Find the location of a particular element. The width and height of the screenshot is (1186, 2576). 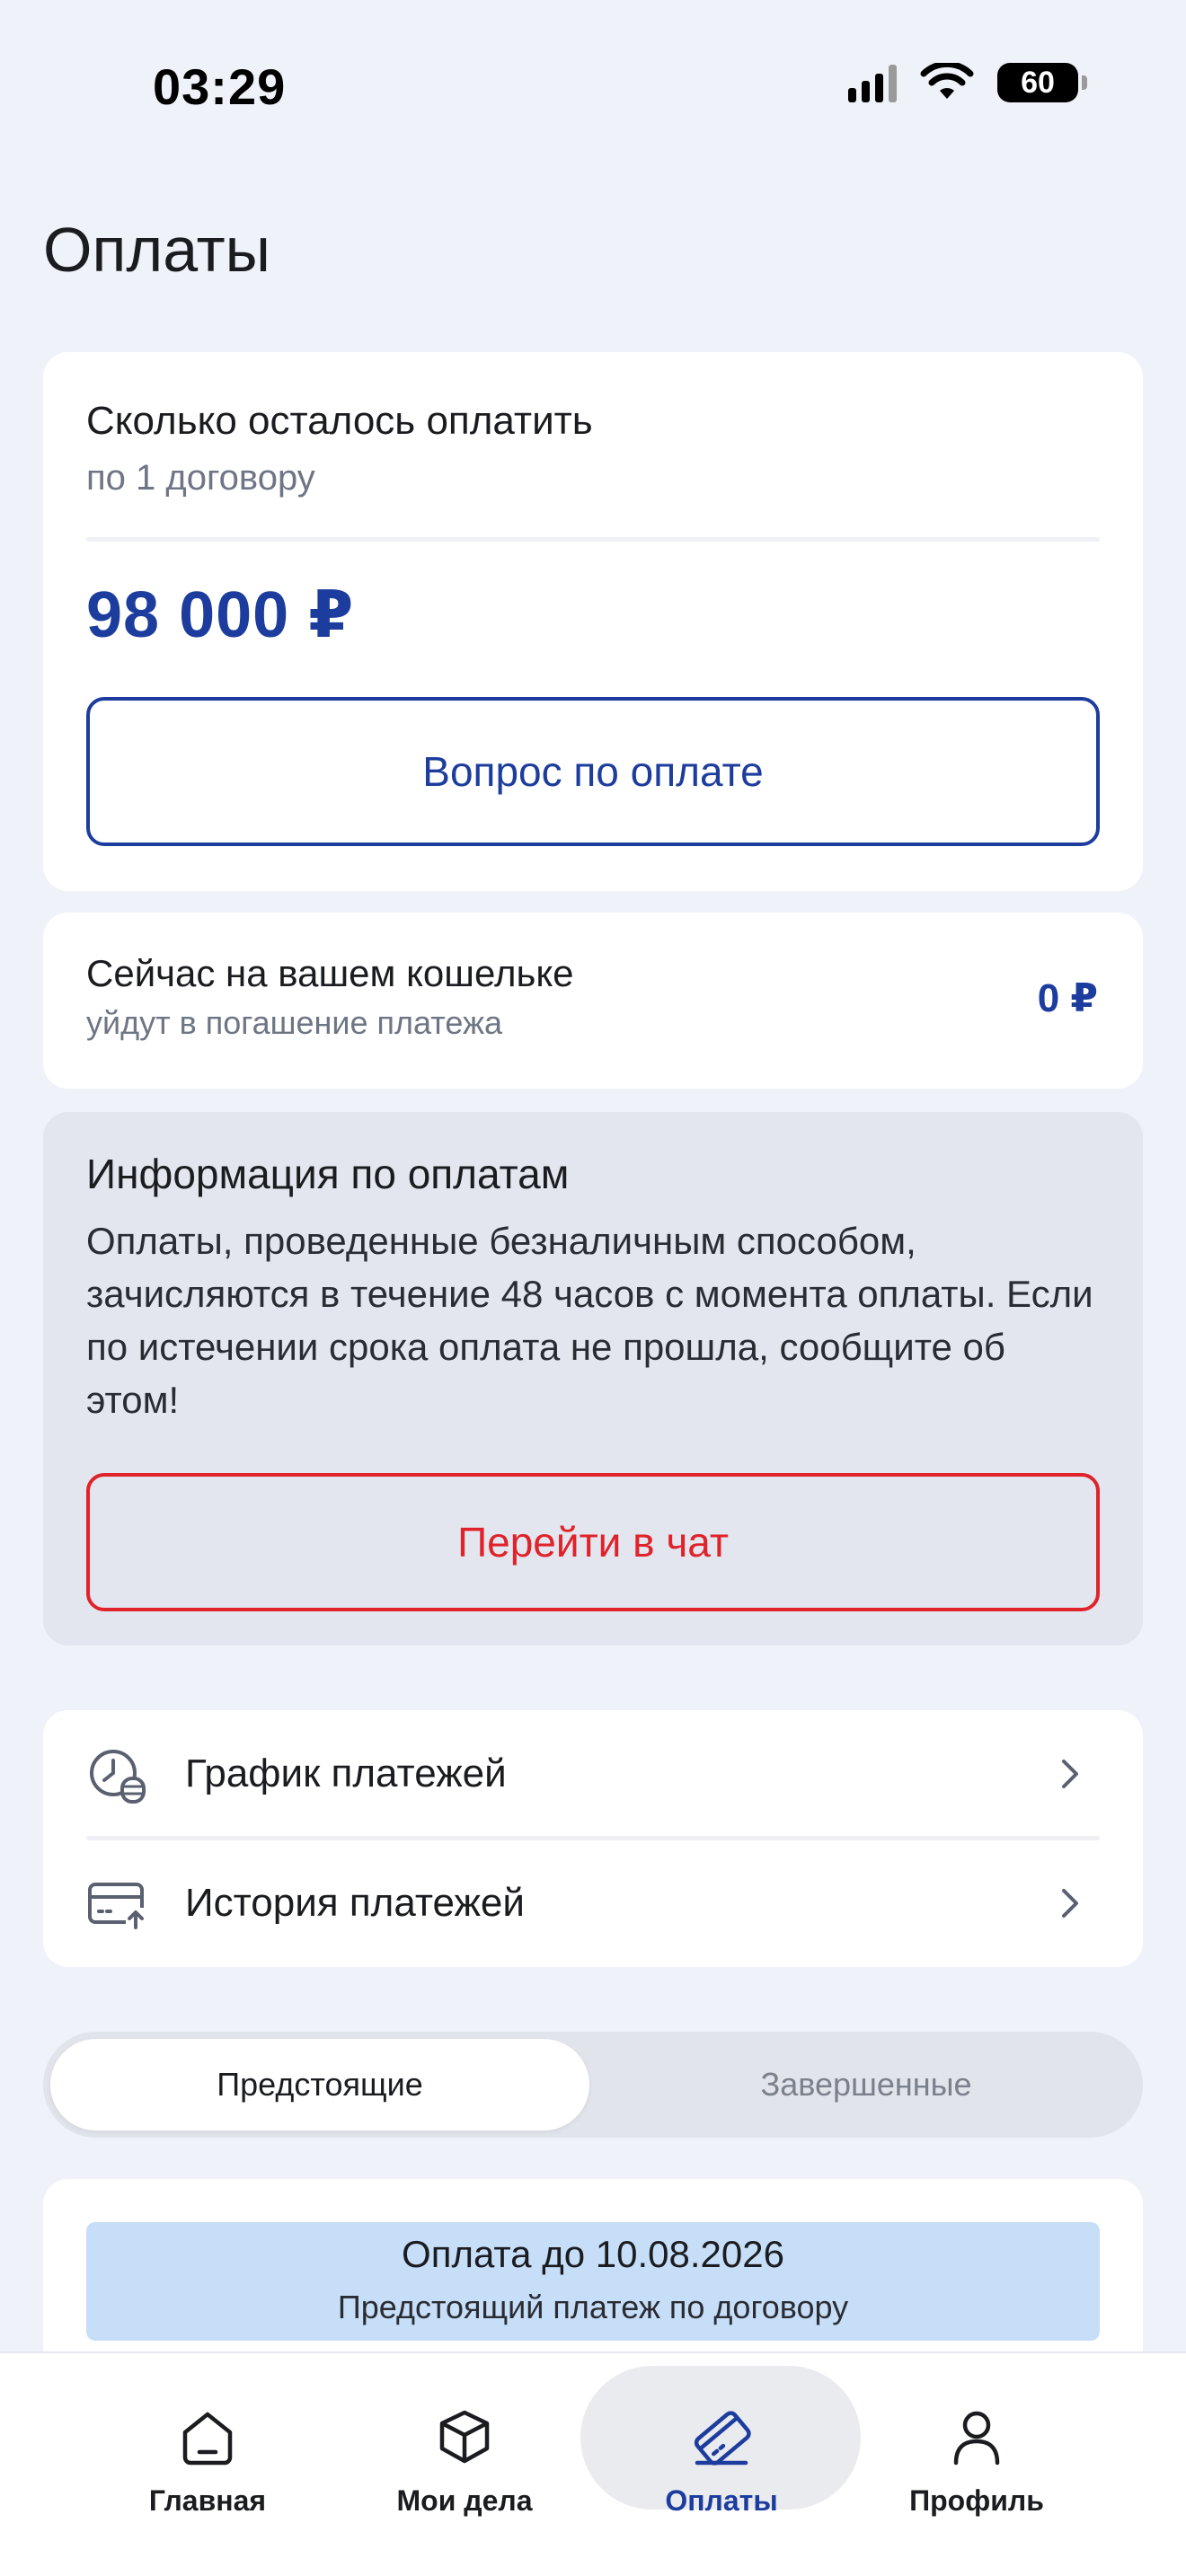

remaining-amount: 98 000 ₽ is located at coordinates (220, 615).